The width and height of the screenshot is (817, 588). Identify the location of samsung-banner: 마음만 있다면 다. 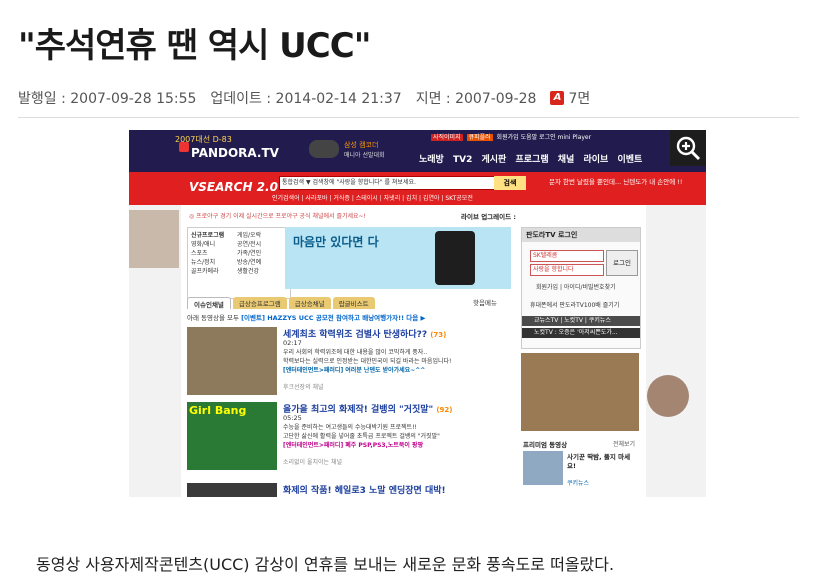
(398, 258).